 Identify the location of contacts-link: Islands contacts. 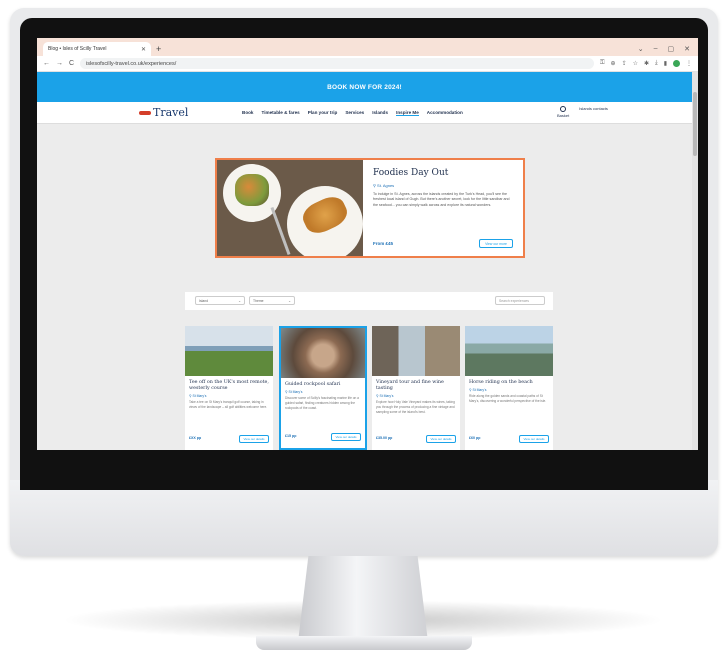
(593, 108).